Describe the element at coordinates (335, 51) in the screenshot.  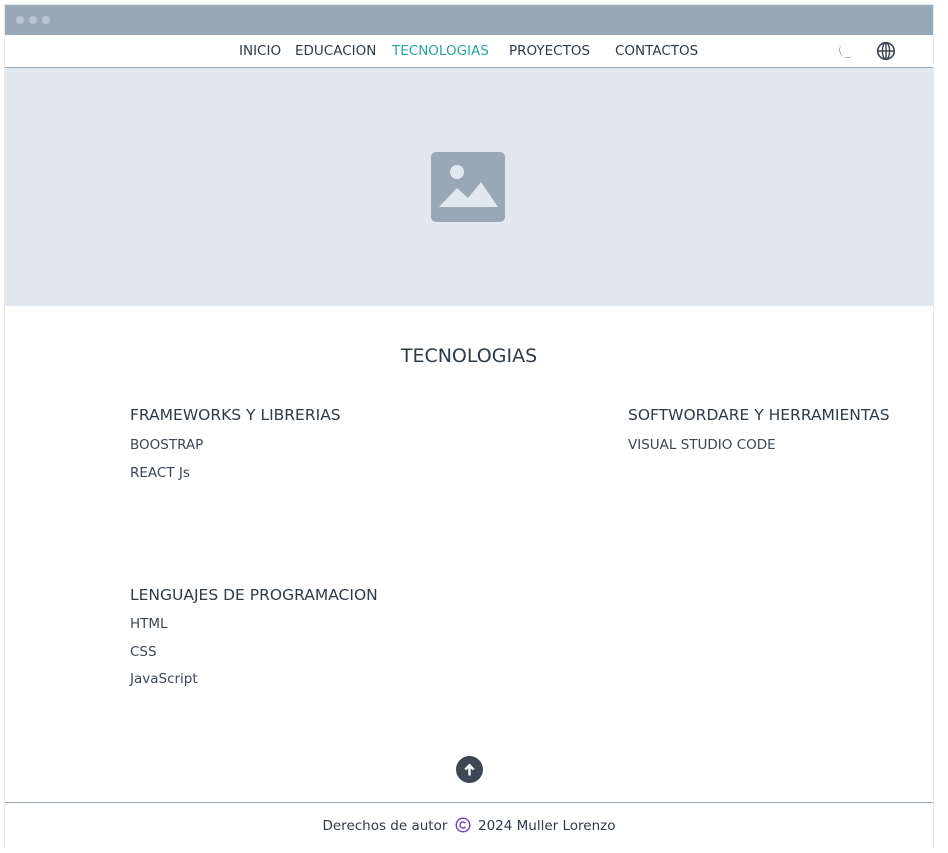
I see `nav-item-educacion: EDUCACION` at that location.